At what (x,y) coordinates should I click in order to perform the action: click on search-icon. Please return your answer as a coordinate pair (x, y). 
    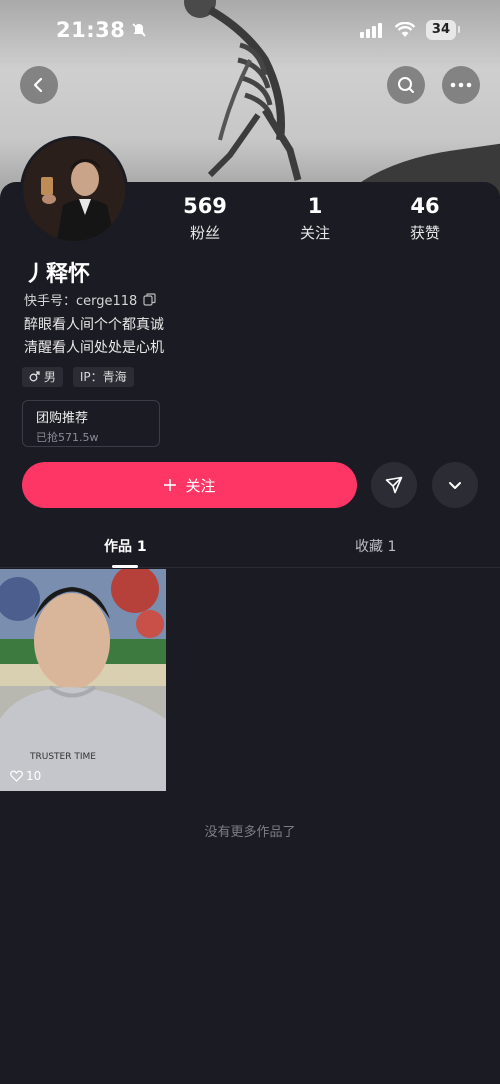
    Looking at the image, I should click on (406, 85).